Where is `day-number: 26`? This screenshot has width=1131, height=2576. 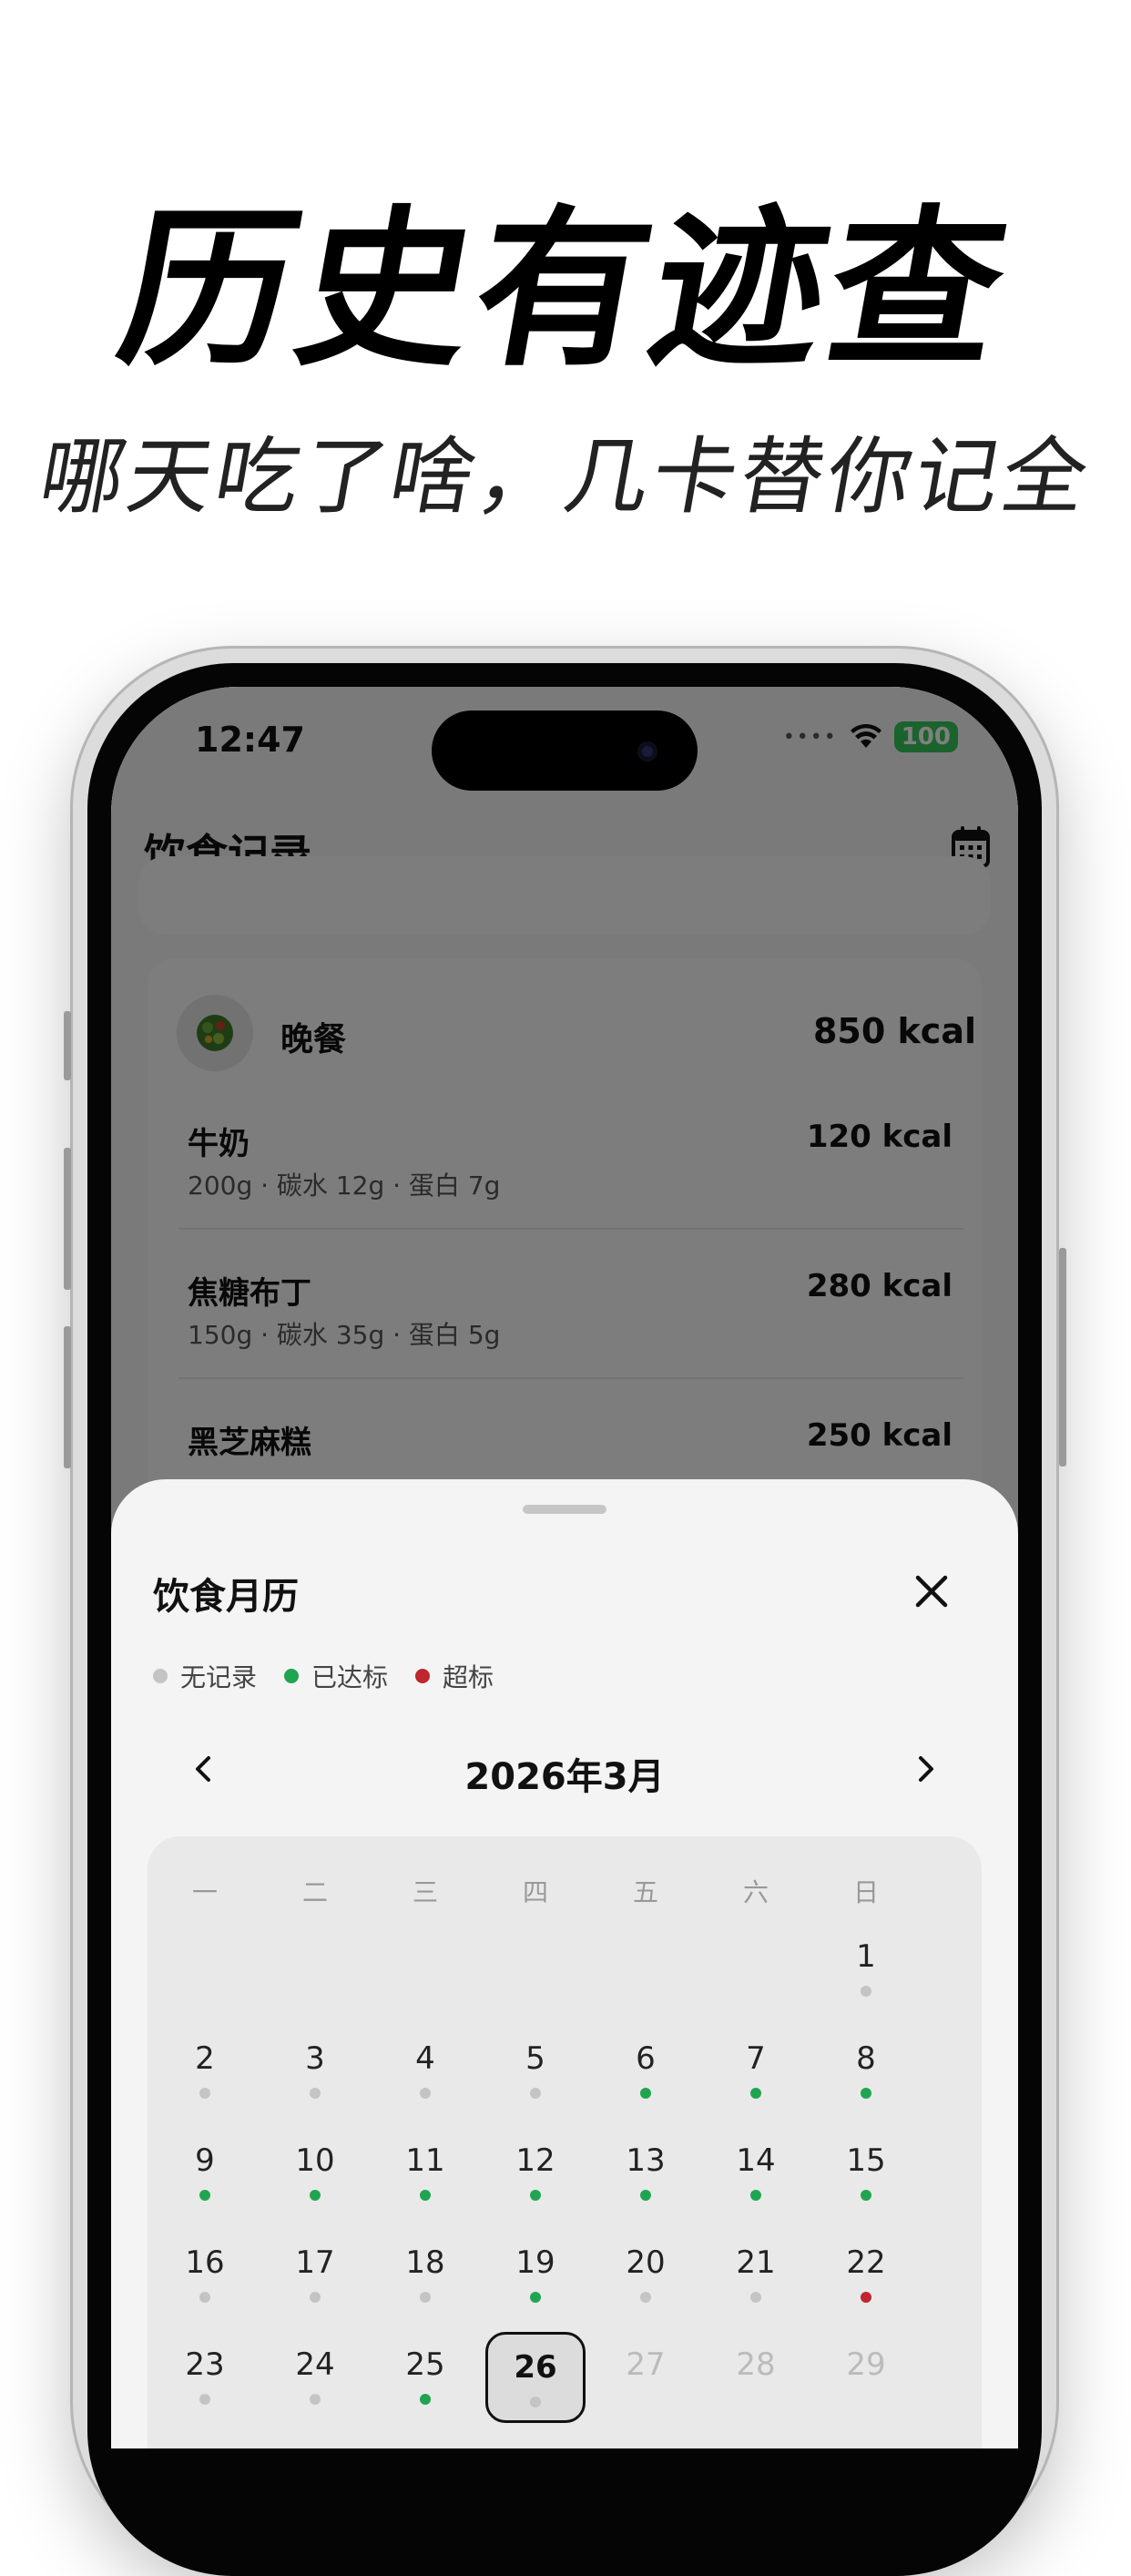 day-number: 26 is located at coordinates (535, 2367).